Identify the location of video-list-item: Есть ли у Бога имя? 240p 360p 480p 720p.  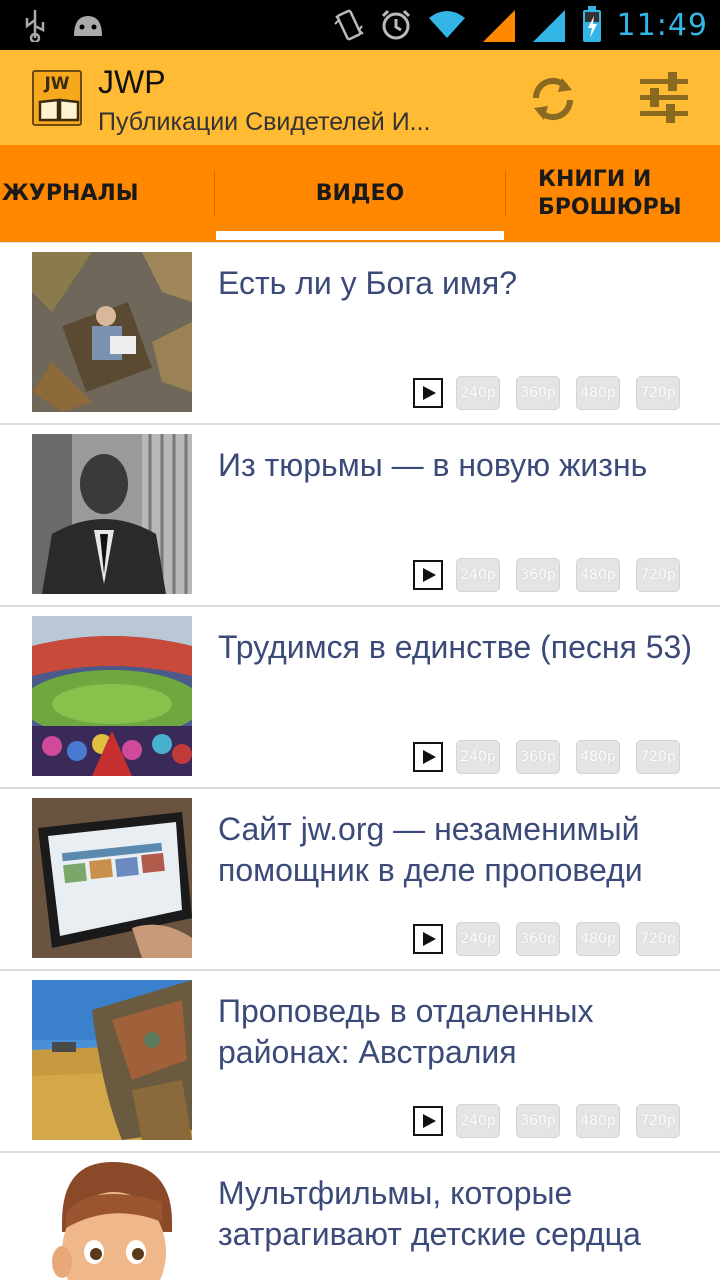
(360, 334).